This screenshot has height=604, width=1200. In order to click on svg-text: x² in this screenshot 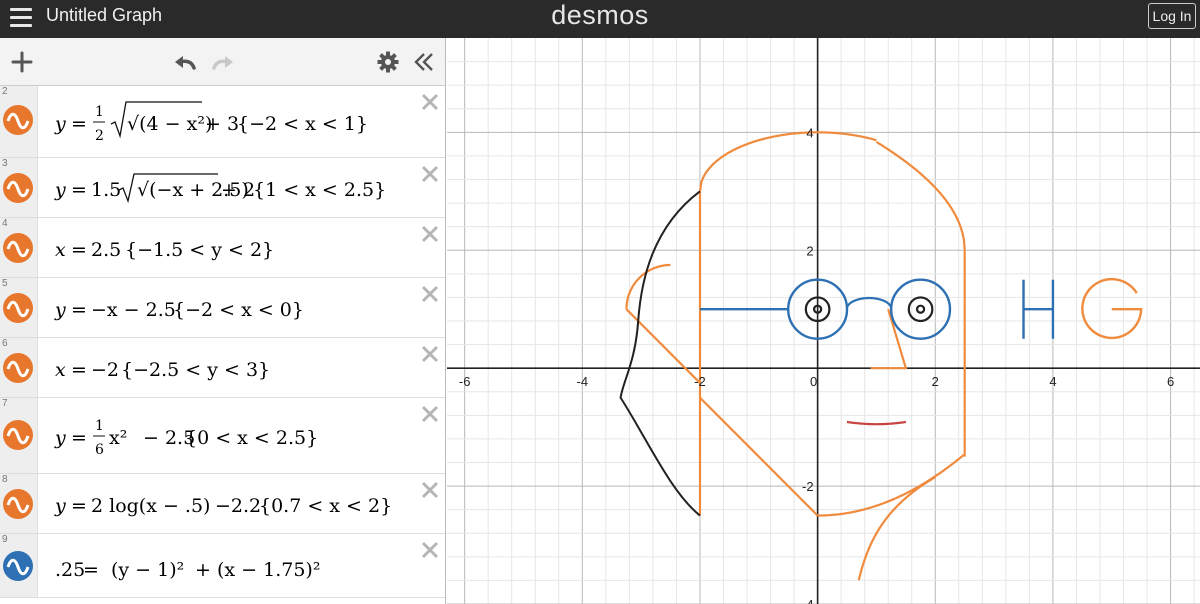, I will do `click(118, 438)`.